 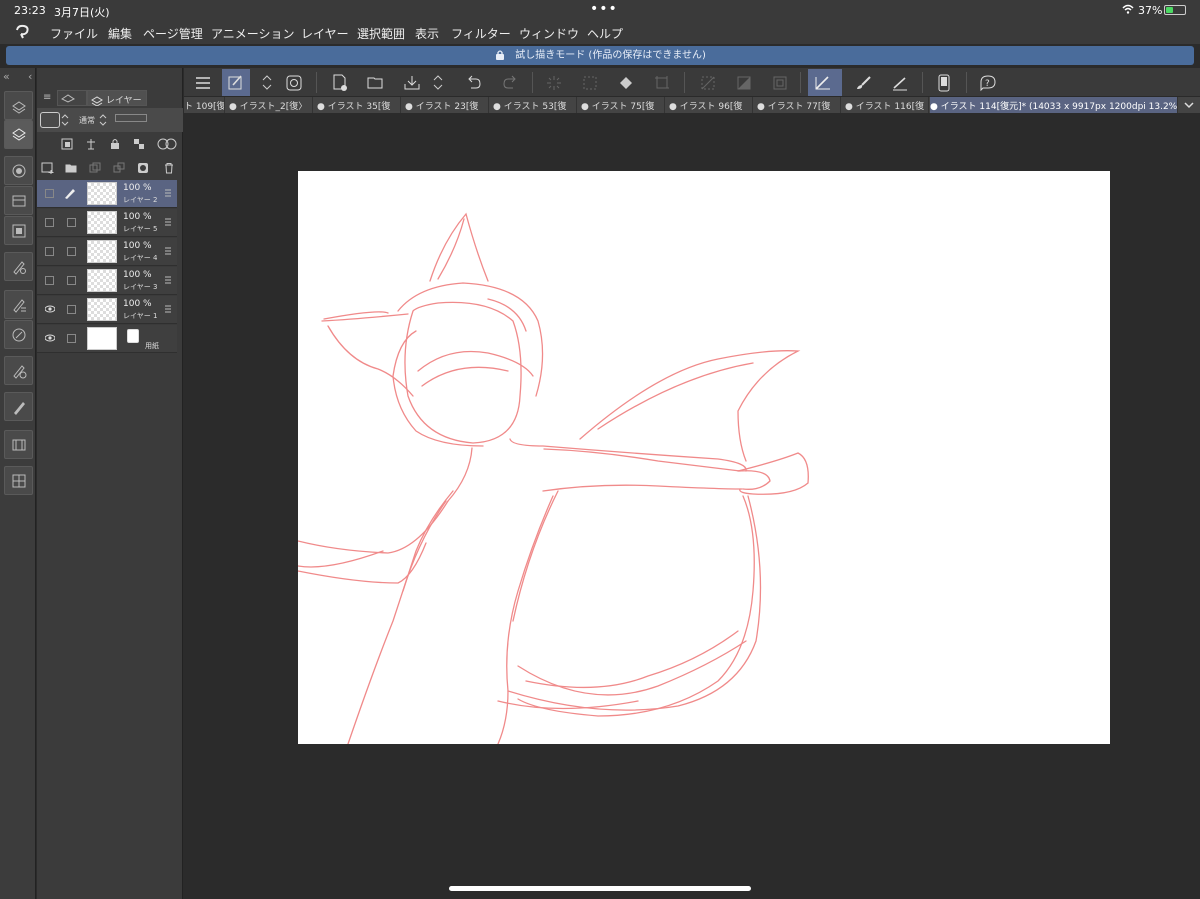 I want to click on open-file-button, so click(x=376, y=82).